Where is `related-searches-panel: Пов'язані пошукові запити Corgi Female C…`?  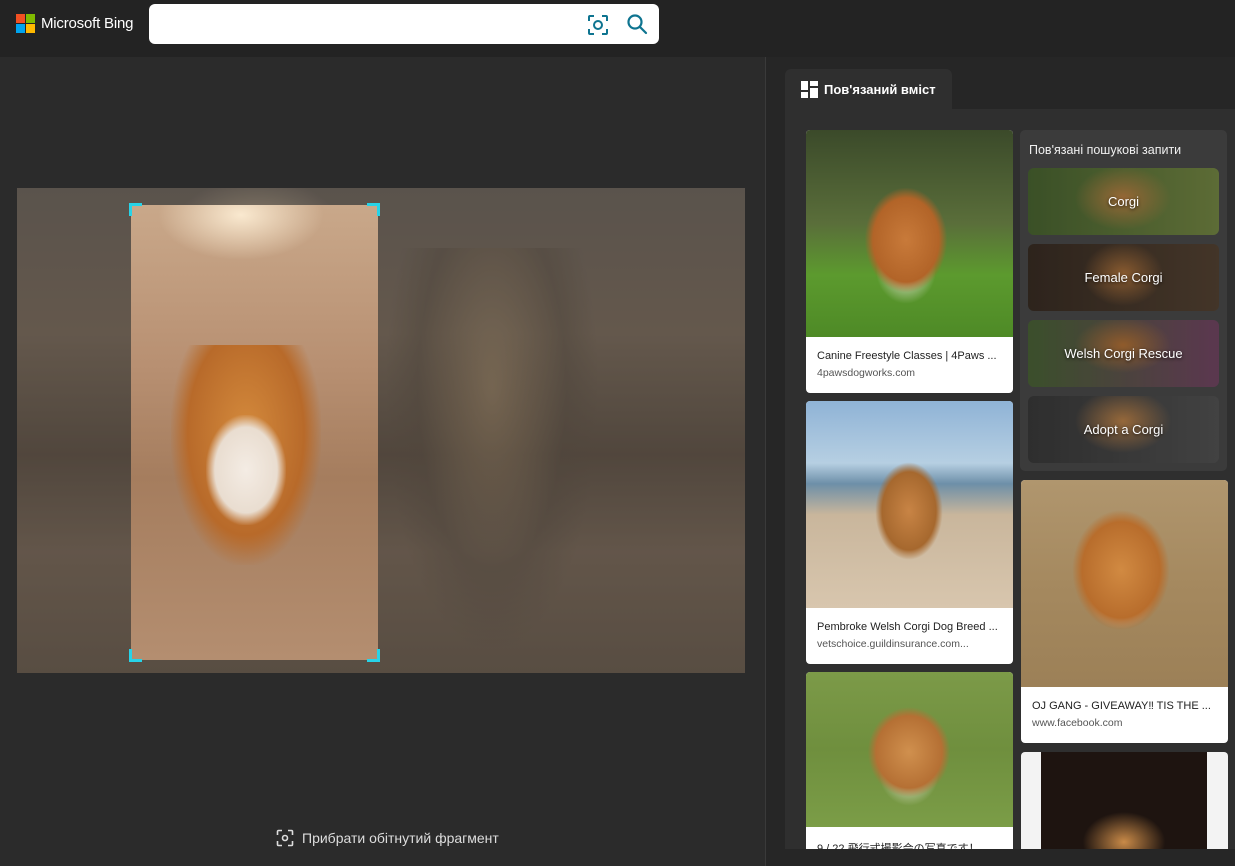
related-searches-panel: Пов'язані пошукові запити Corgi Female C… is located at coordinates (1123, 300).